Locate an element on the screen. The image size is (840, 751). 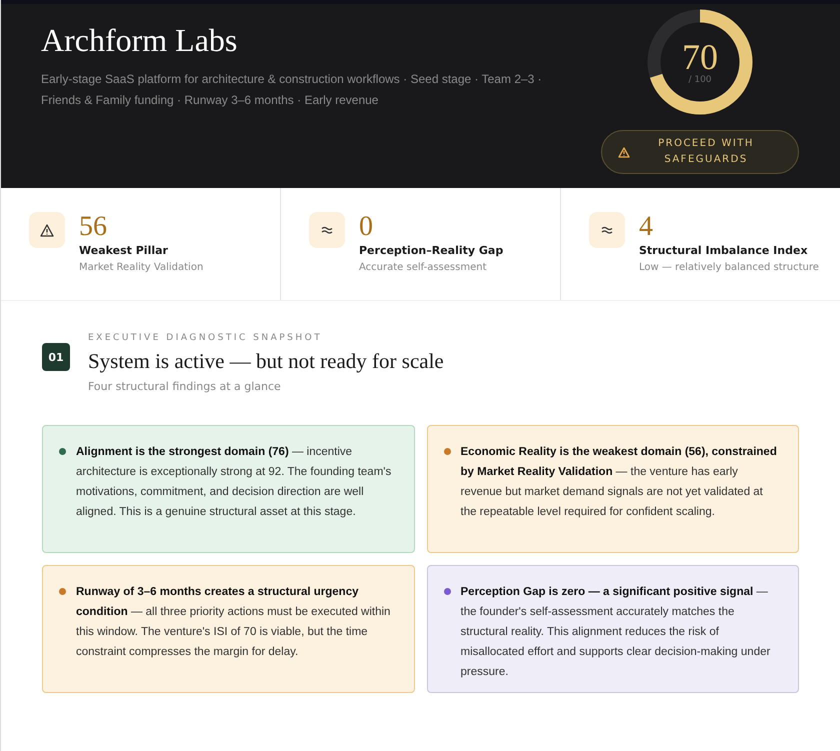
section-subtitle: Four structural findings at a glance is located at coordinates (185, 386).